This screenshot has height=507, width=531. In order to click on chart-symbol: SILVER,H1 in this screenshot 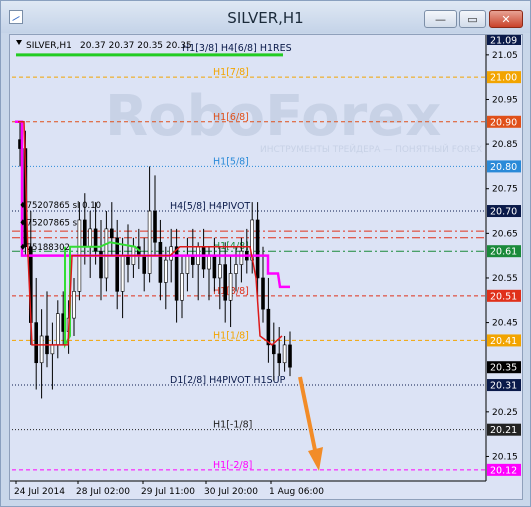, I will do `click(49, 46)`.